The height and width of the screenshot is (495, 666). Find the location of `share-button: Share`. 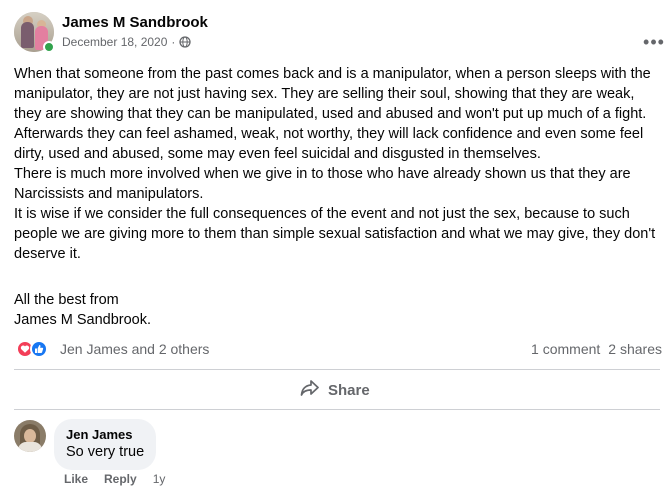

share-button: Share is located at coordinates (335, 390).